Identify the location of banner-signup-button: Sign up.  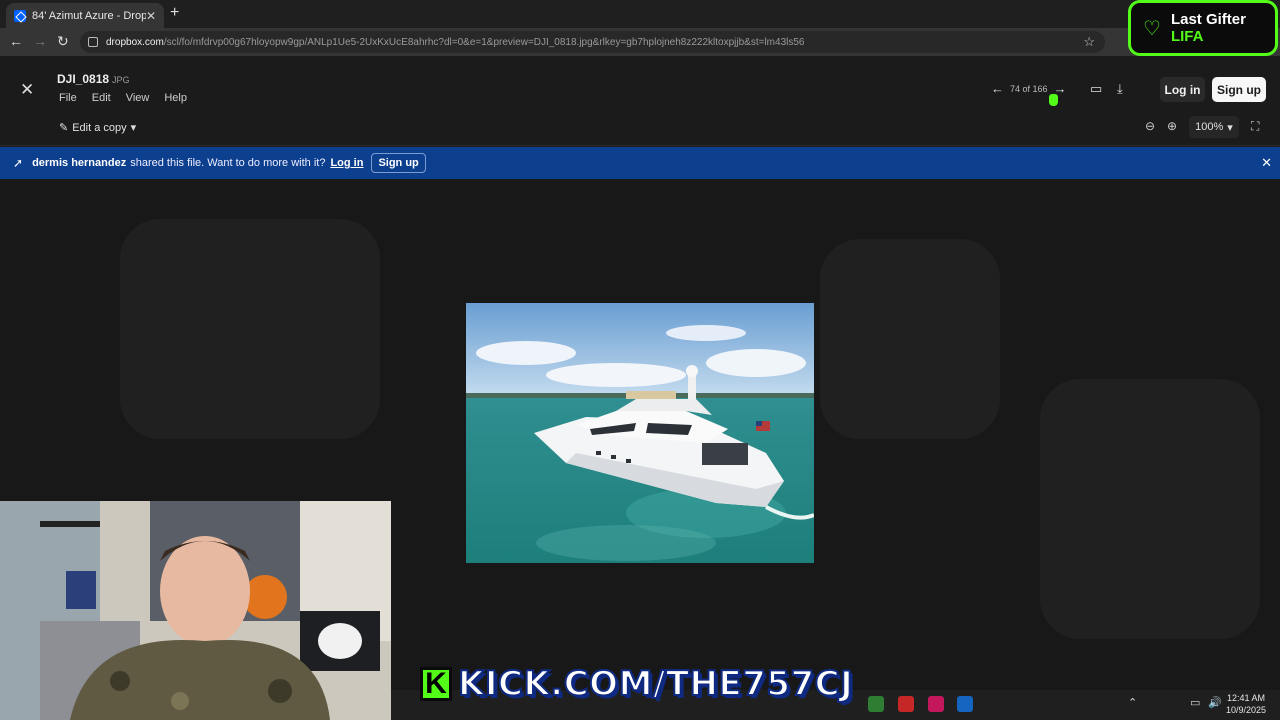
(398, 163).